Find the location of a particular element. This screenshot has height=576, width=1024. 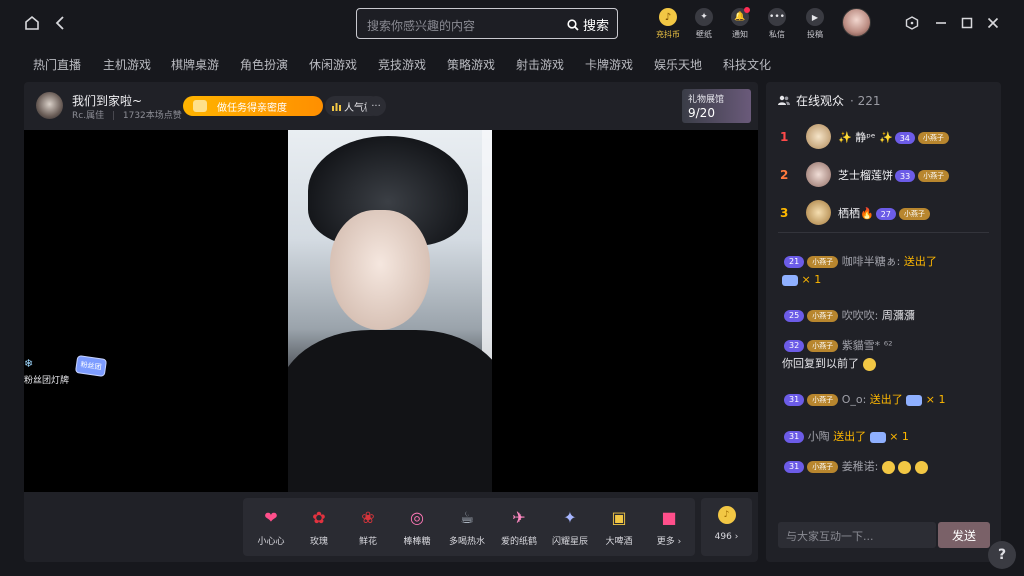

paper-crane-icon: ✈ is located at coordinates (519, 517).